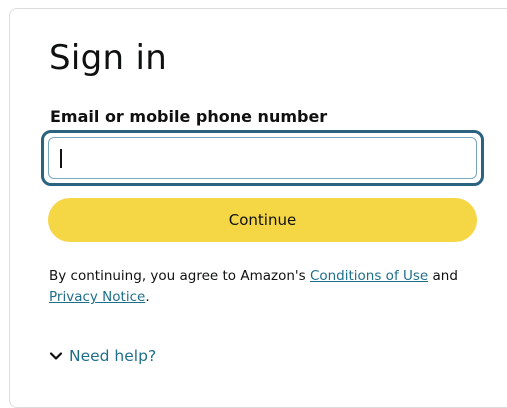 The height and width of the screenshot is (408, 507). Describe the element at coordinates (113, 356) in the screenshot. I see `need-help-label: Need help?` at that location.